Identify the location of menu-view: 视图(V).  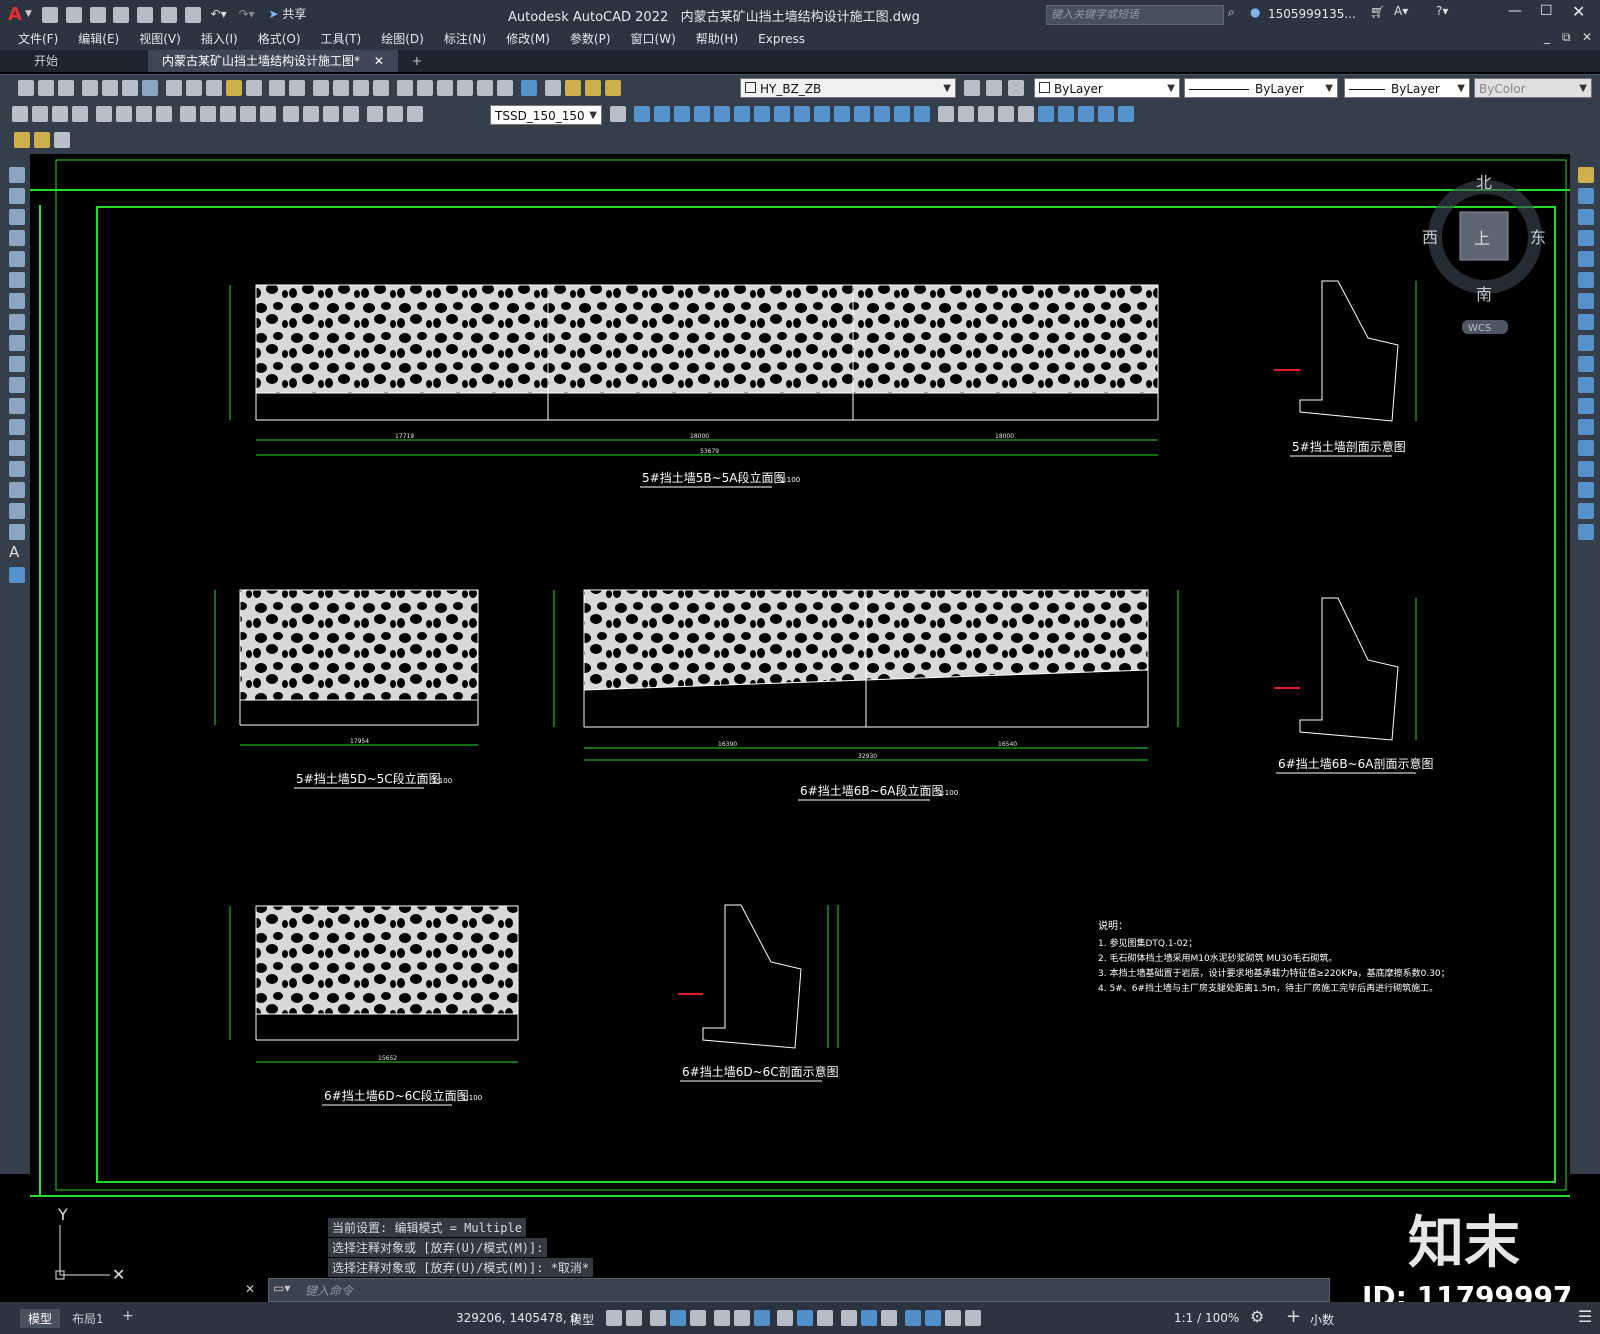
(160, 39).